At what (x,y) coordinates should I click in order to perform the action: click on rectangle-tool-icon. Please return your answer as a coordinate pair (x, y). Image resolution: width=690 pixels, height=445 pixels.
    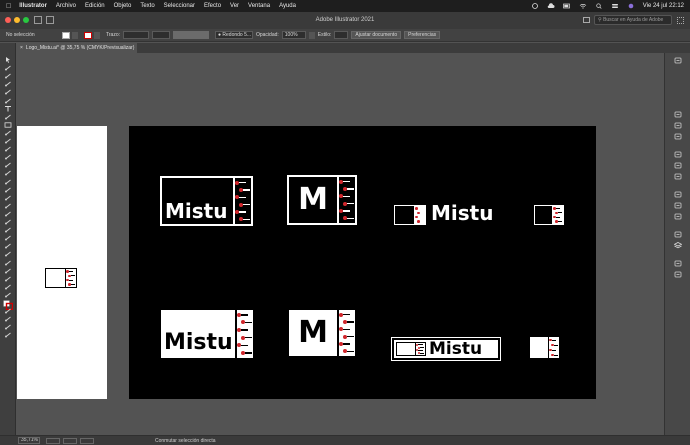
    Looking at the image, I should click on (8, 125).